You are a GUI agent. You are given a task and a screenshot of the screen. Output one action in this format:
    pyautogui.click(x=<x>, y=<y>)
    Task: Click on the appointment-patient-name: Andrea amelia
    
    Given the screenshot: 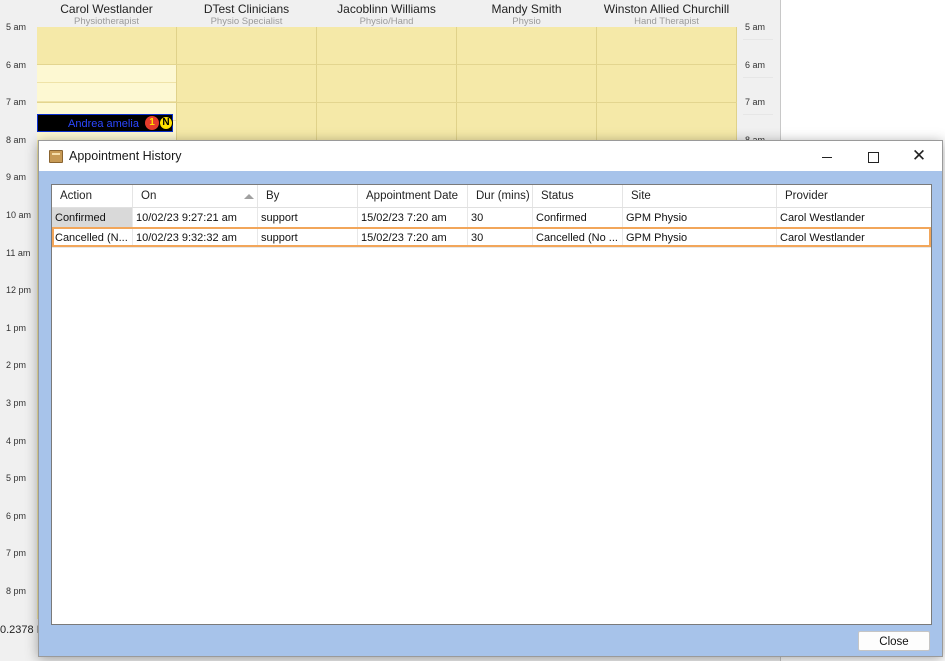 What is the action you would take?
    pyautogui.click(x=103, y=124)
    